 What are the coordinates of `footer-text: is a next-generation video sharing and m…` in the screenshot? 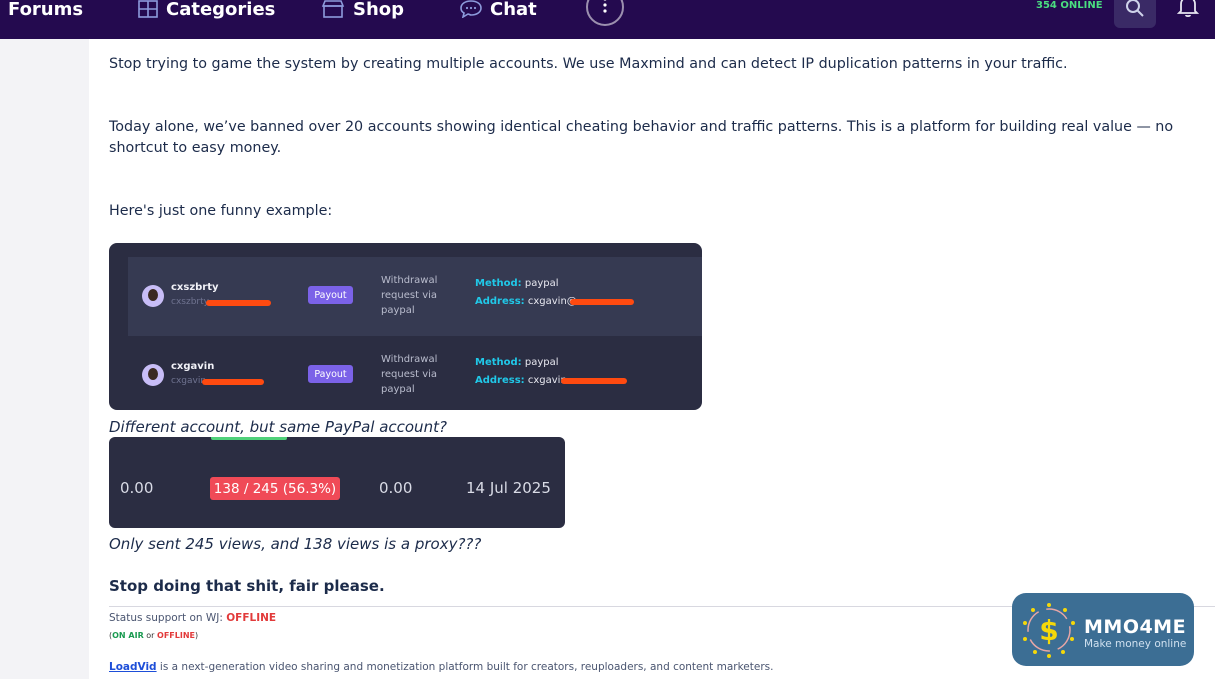 It's located at (465, 667).